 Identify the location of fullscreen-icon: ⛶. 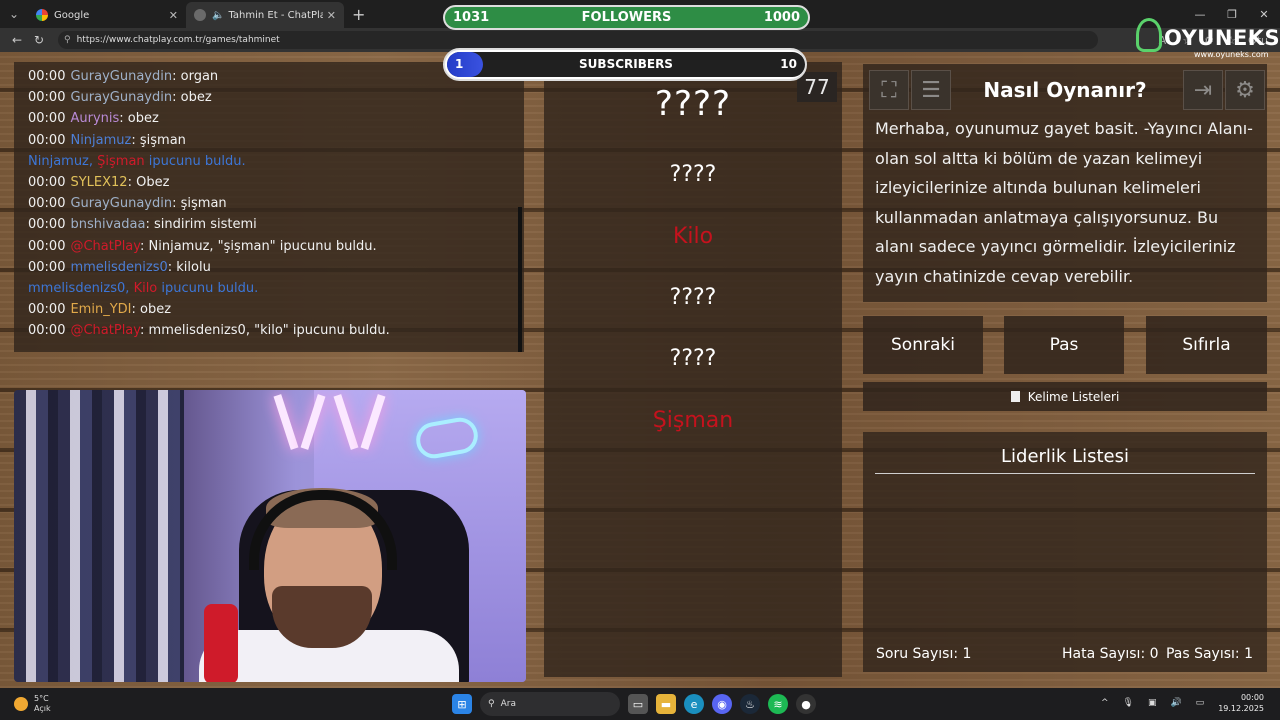
(889, 90).